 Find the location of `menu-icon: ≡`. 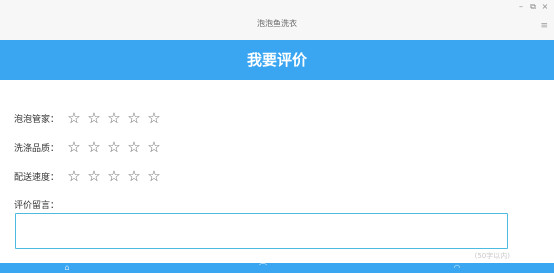

menu-icon: ≡ is located at coordinates (544, 26).